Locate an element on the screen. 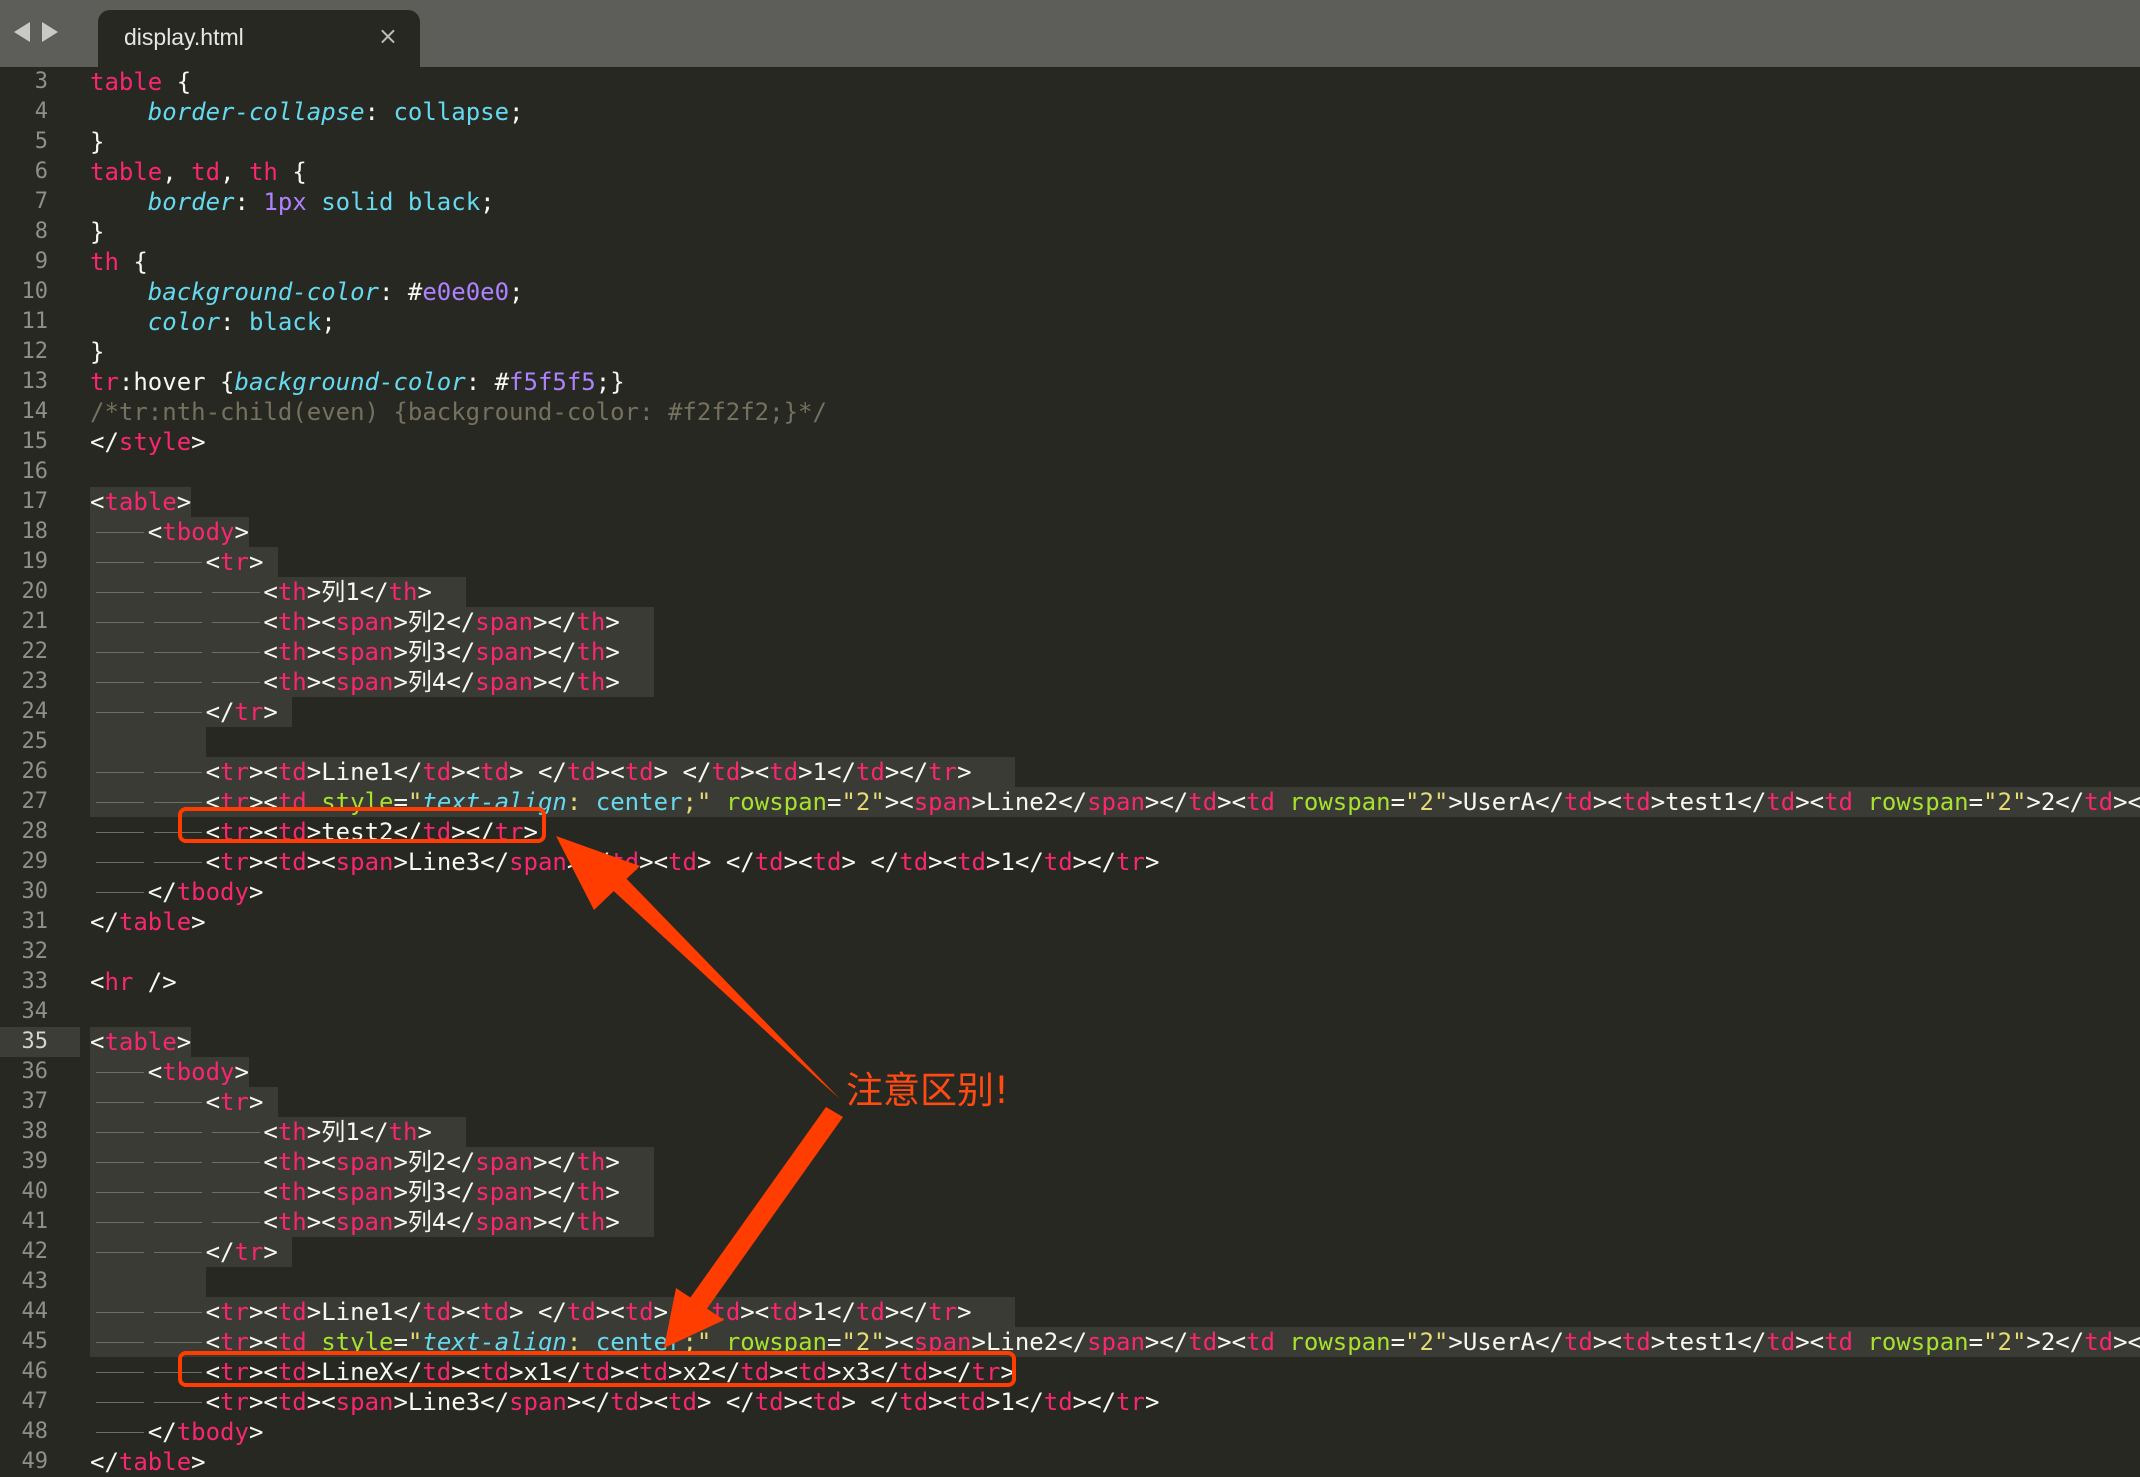 This screenshot has height=1477, width=2140. annotation-note: 注意区别! is located at coordinates (927, 1090).